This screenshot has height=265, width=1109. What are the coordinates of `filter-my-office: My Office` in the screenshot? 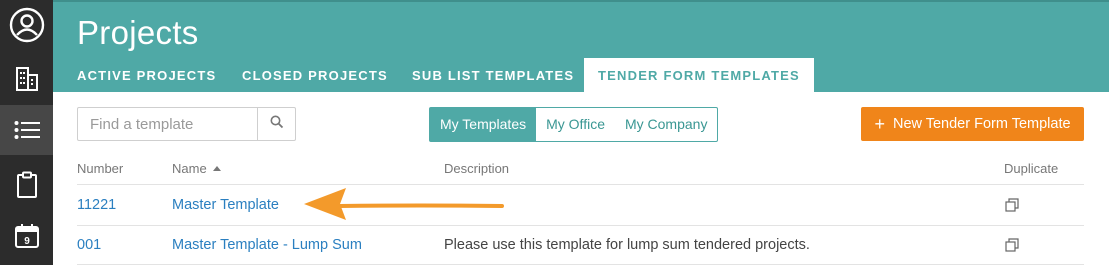 It's located at (575, 124).